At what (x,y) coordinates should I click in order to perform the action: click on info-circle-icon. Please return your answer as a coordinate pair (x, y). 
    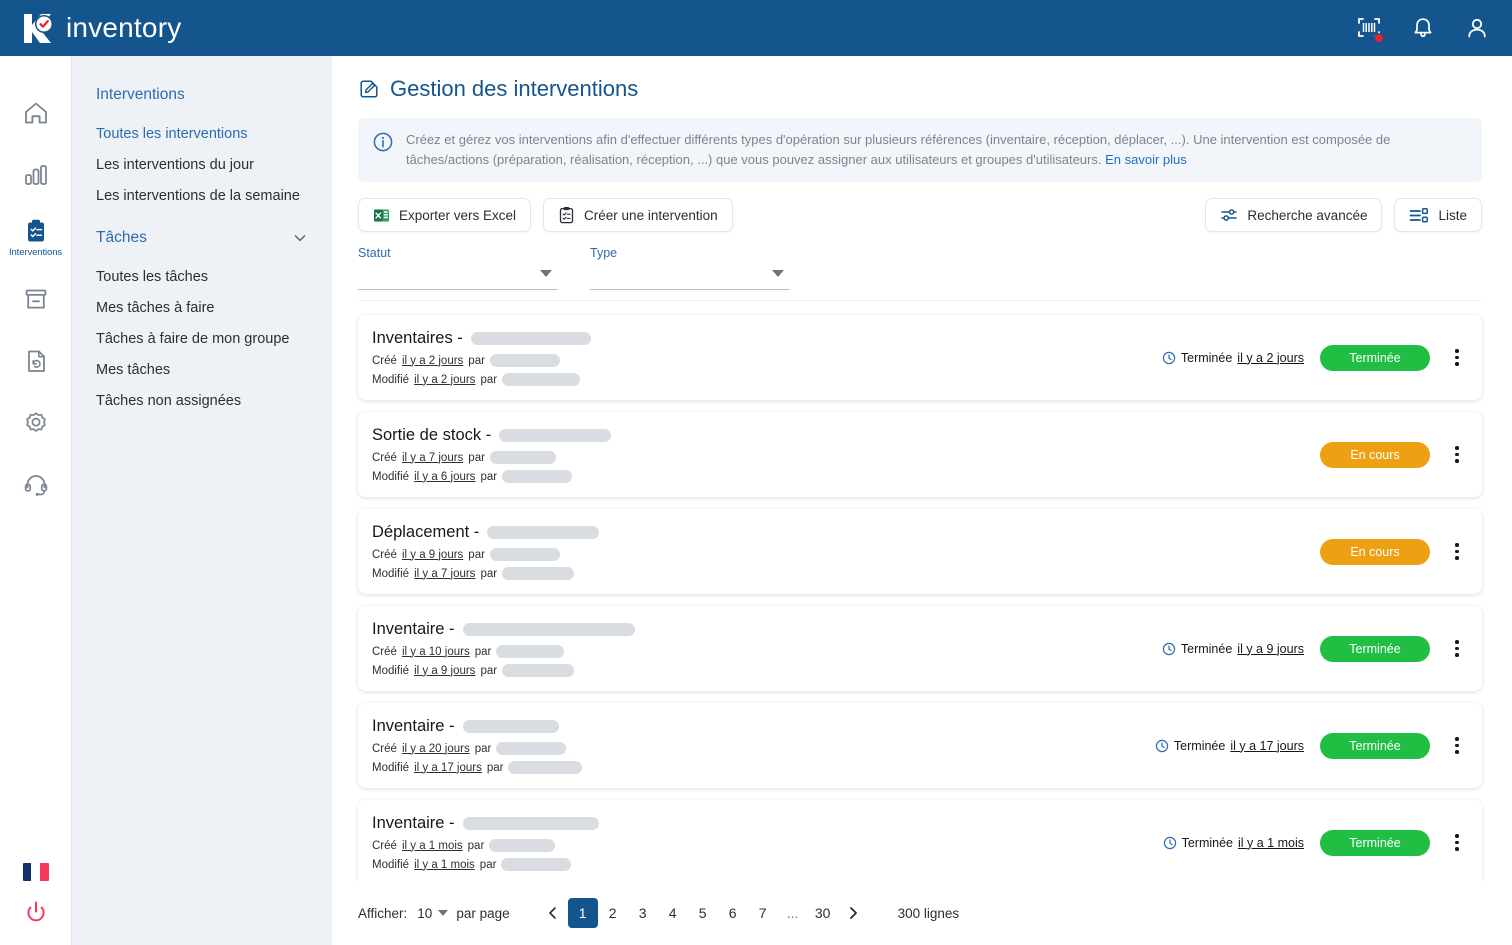
    Looking at the image, I should click on (383, 142).